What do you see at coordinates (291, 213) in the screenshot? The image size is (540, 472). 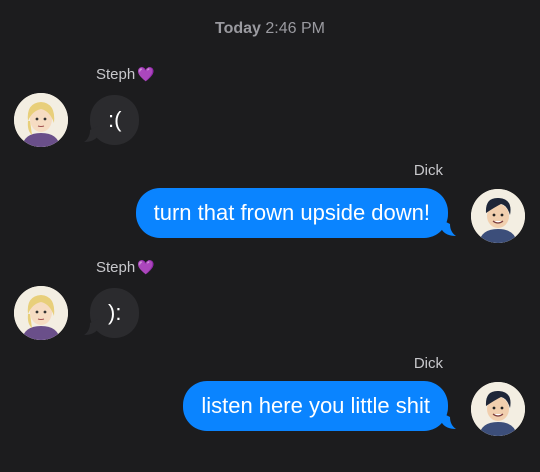 I see `message-bubble-outgoing: turn that frown upside down!` at bounding box center [291, 213].